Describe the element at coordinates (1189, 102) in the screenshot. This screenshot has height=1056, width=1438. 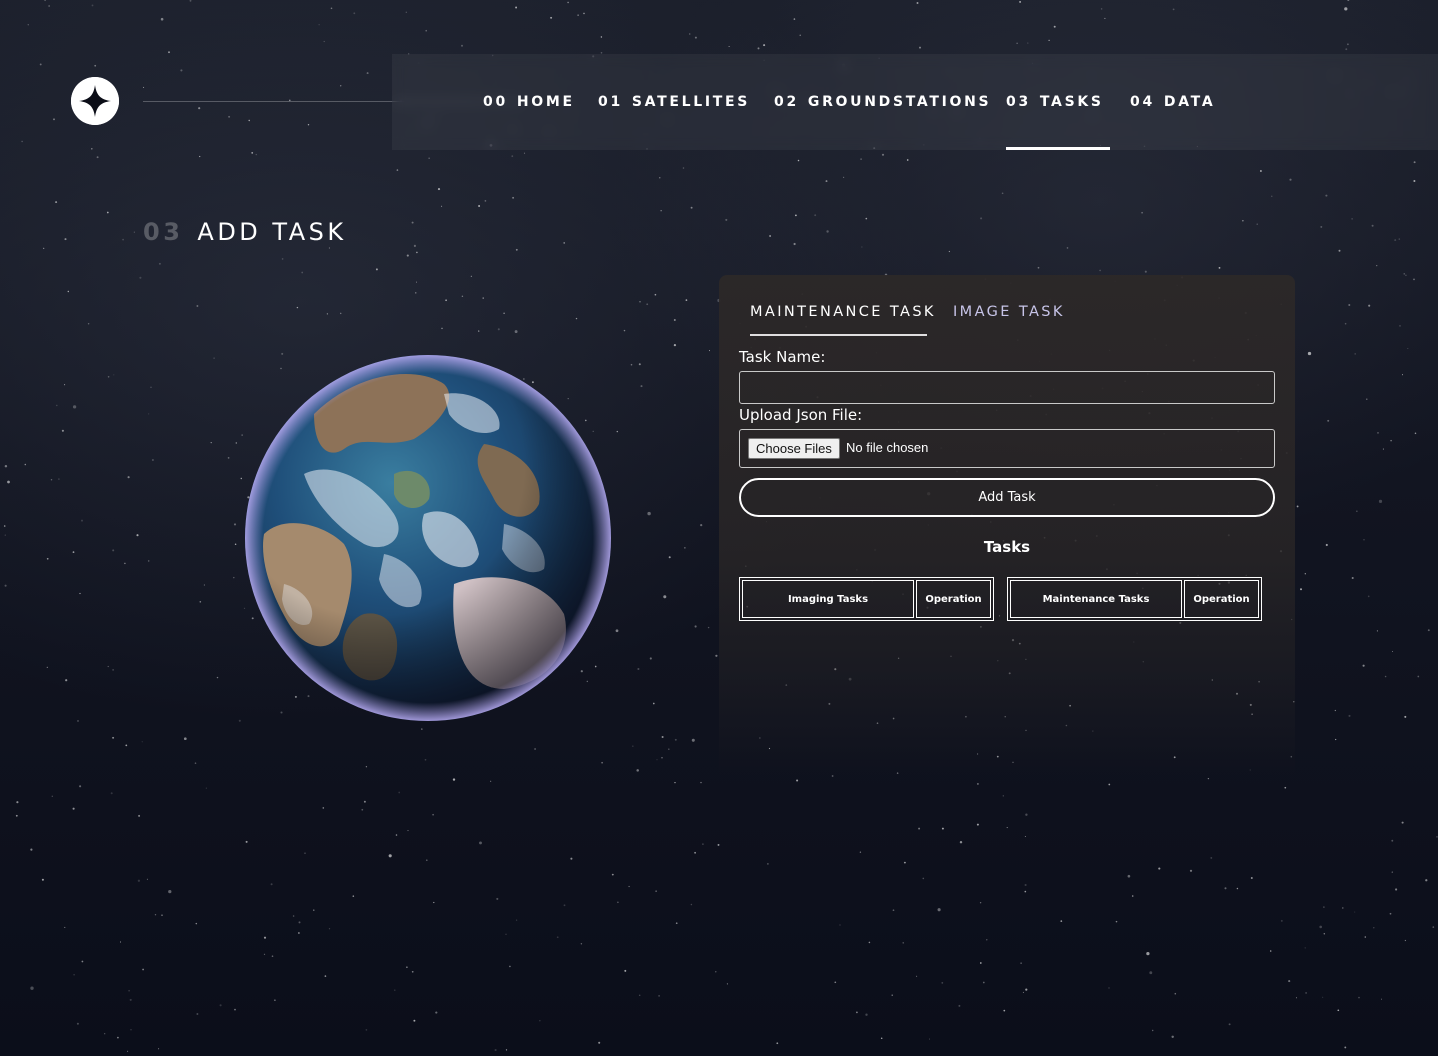
I see `nav-item-label: DATA` at that location.